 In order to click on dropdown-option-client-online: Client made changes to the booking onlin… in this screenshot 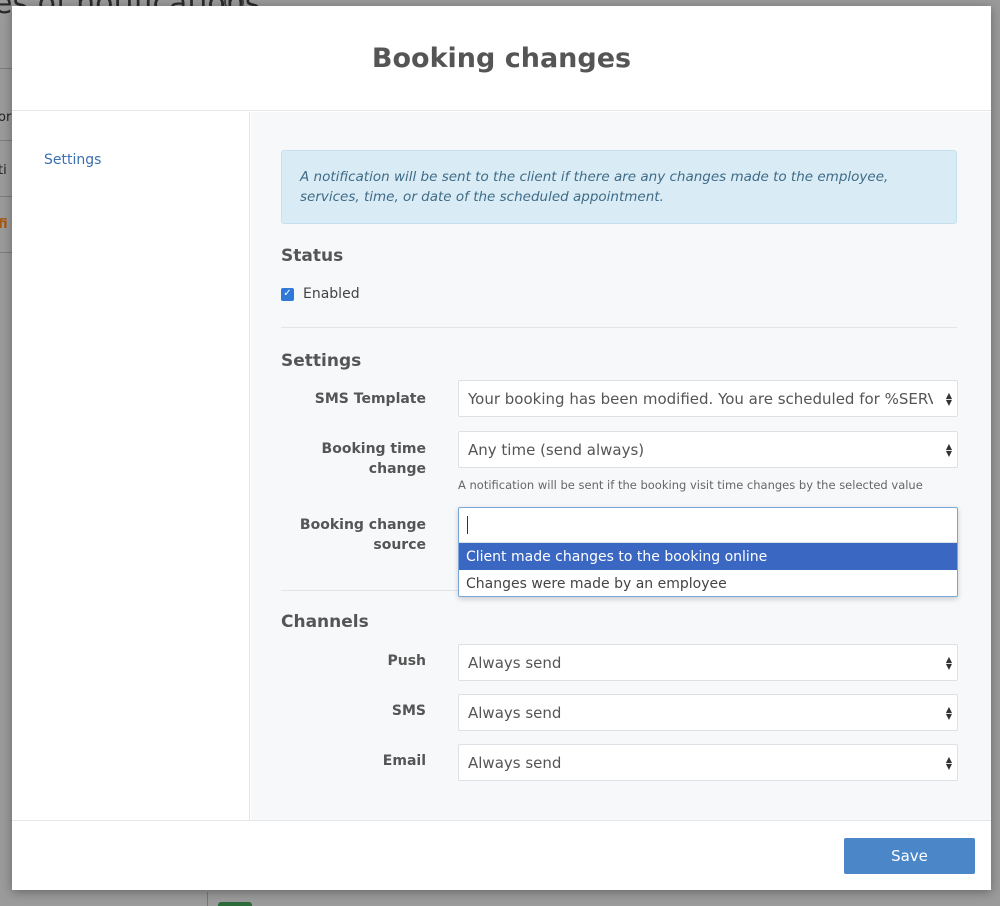, I will do `click(708, 556)`.